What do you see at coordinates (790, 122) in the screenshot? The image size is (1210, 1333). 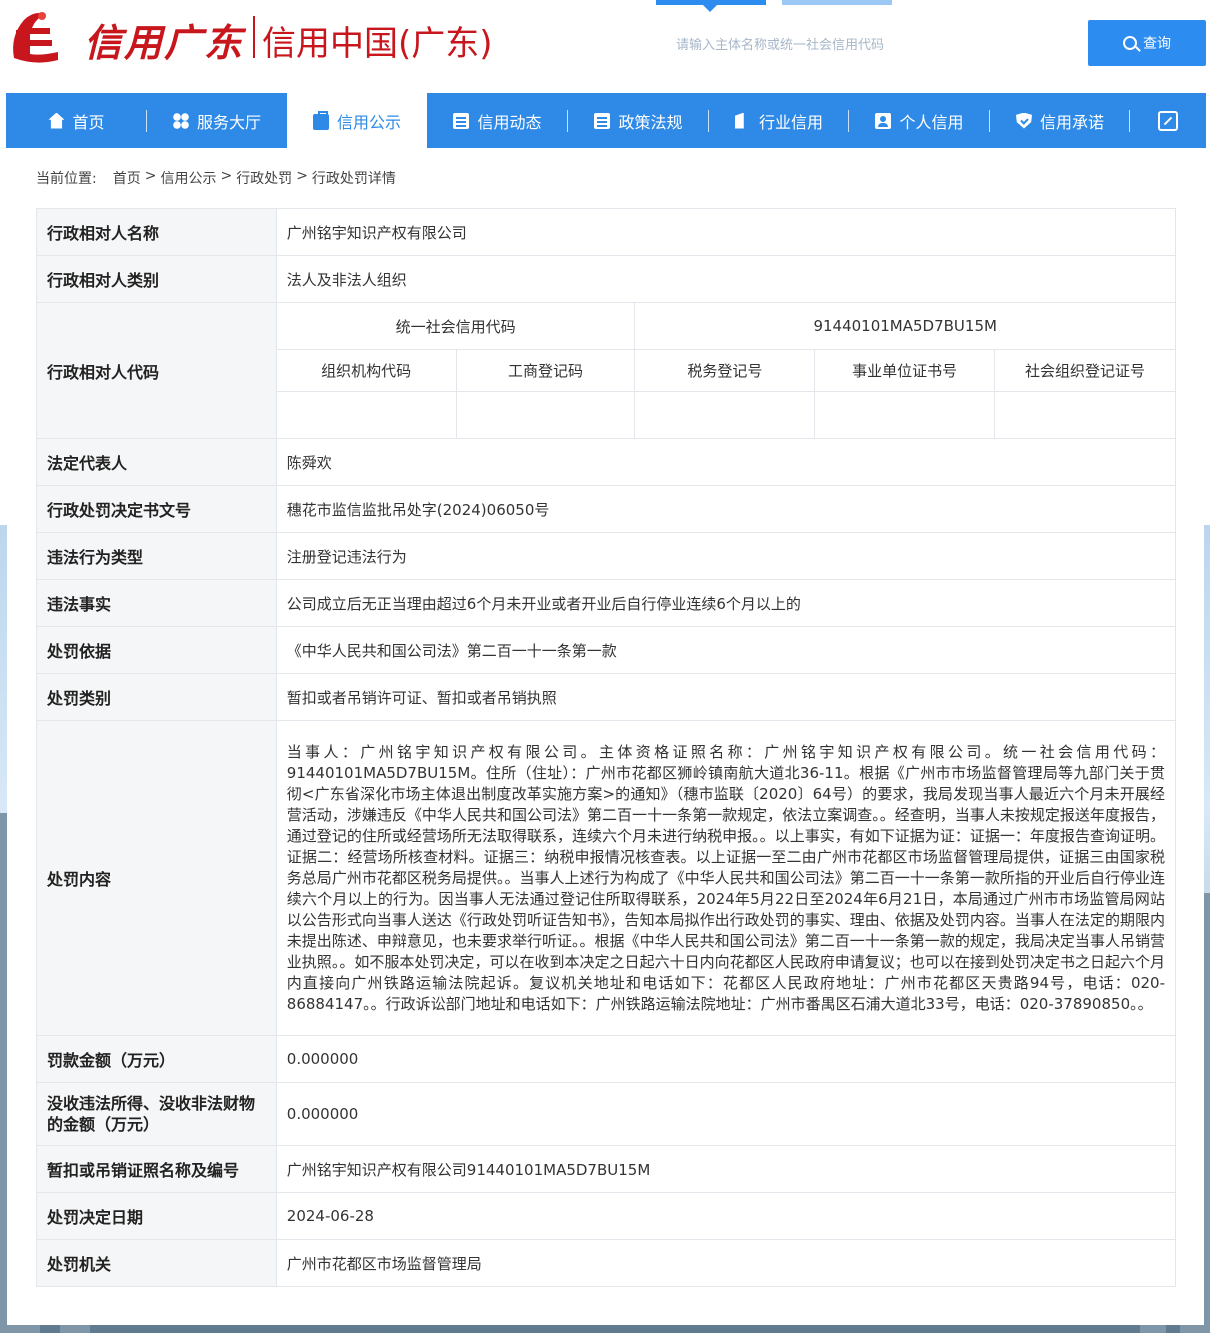 I see `nav-item-label: 行业信用` at bounding box center [790, 122].